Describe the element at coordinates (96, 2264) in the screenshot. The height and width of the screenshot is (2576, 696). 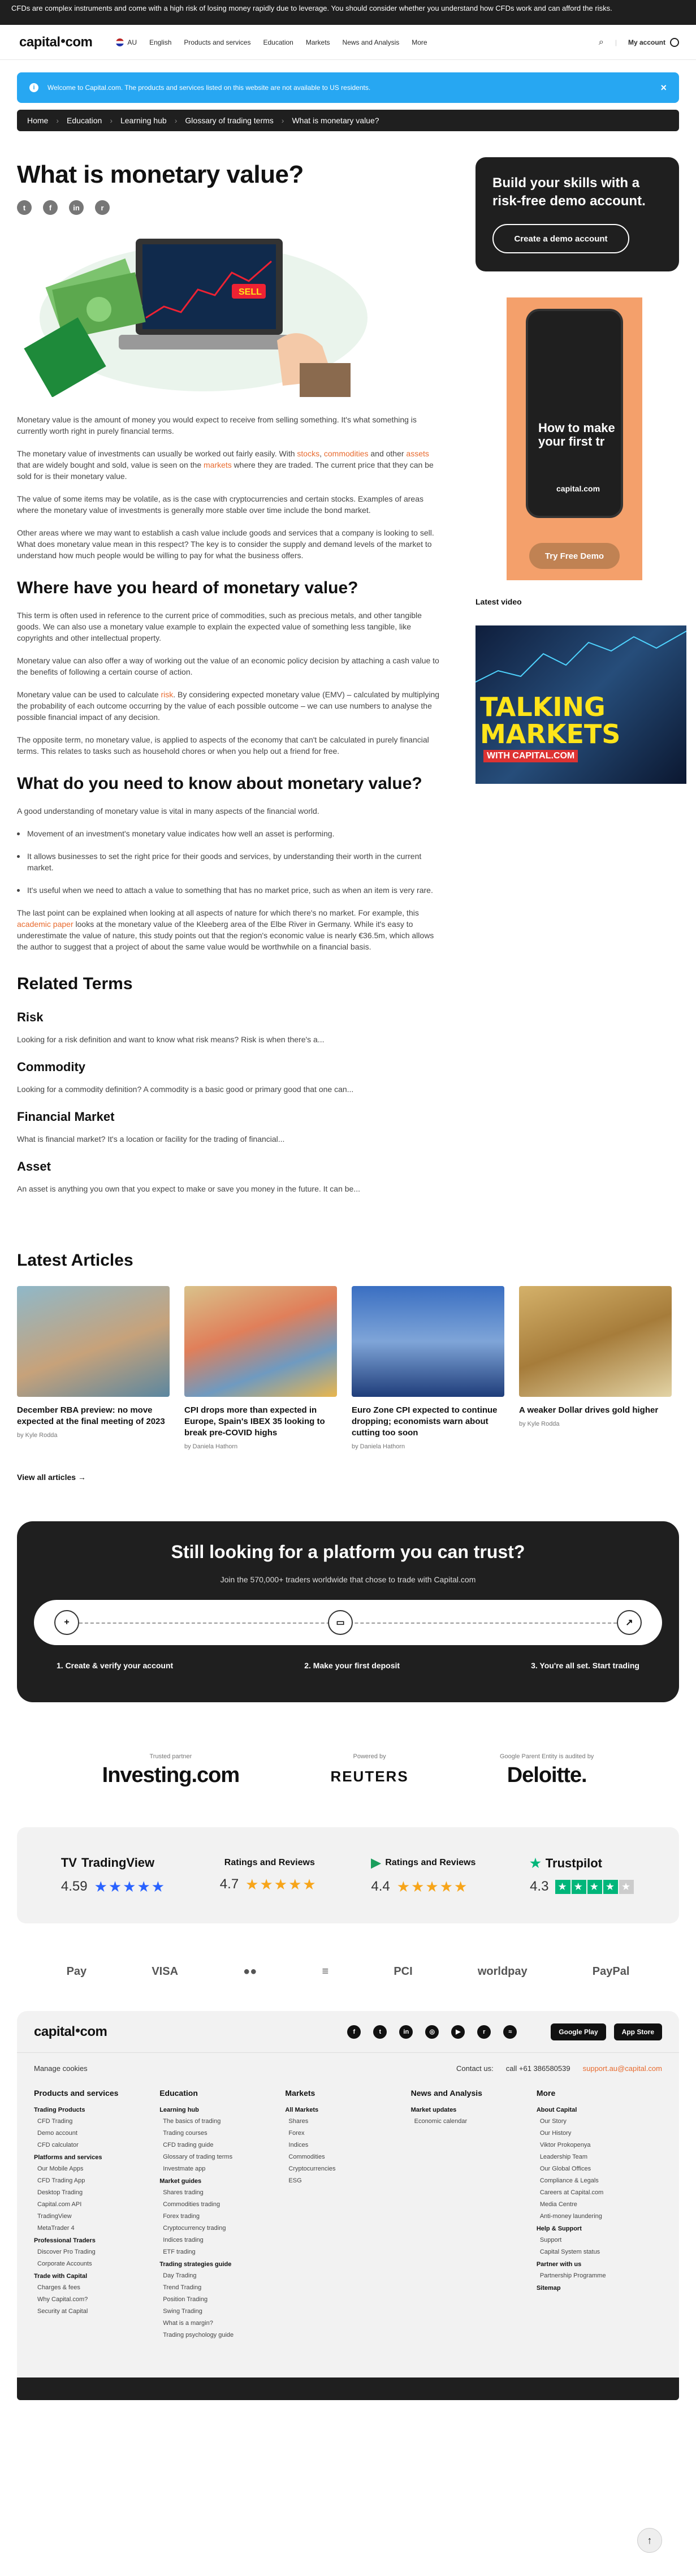
I see `footer-link: Corporate Accounts` at that location.